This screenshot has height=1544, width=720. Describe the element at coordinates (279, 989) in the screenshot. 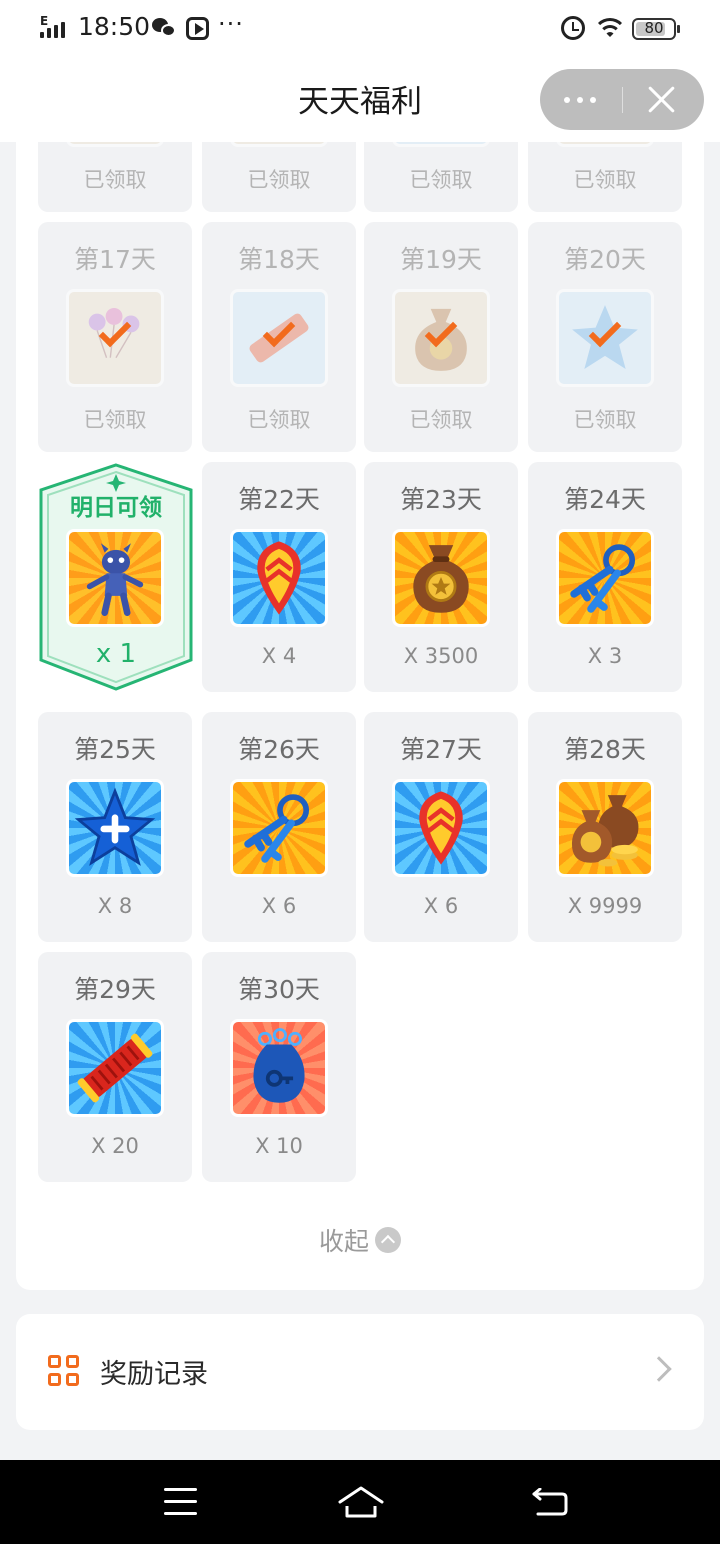

I see `day-label: 第30天` at that location.